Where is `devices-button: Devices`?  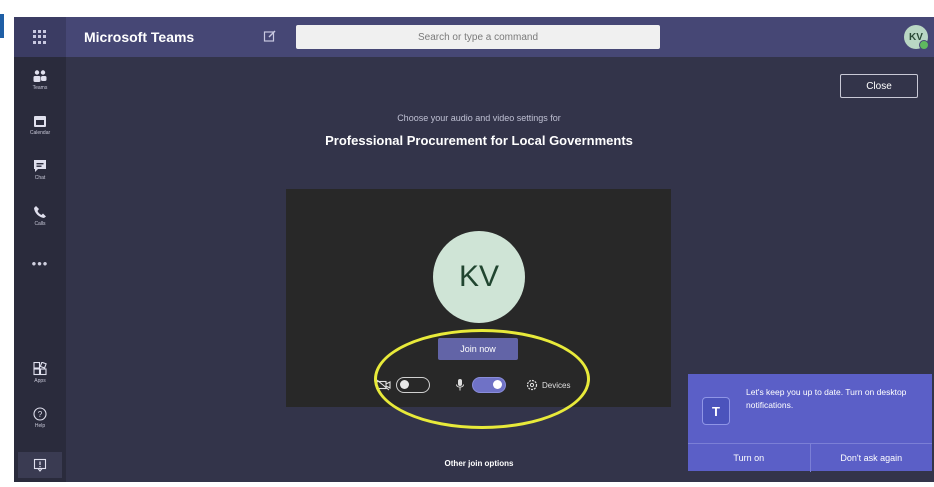 devices-button: Devices is located at coordinates (548, 385).